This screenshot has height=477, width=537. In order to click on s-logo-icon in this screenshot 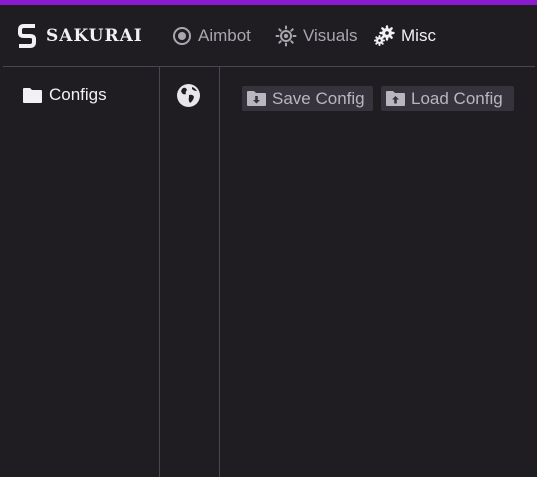, I will do `click(27, 36)`.